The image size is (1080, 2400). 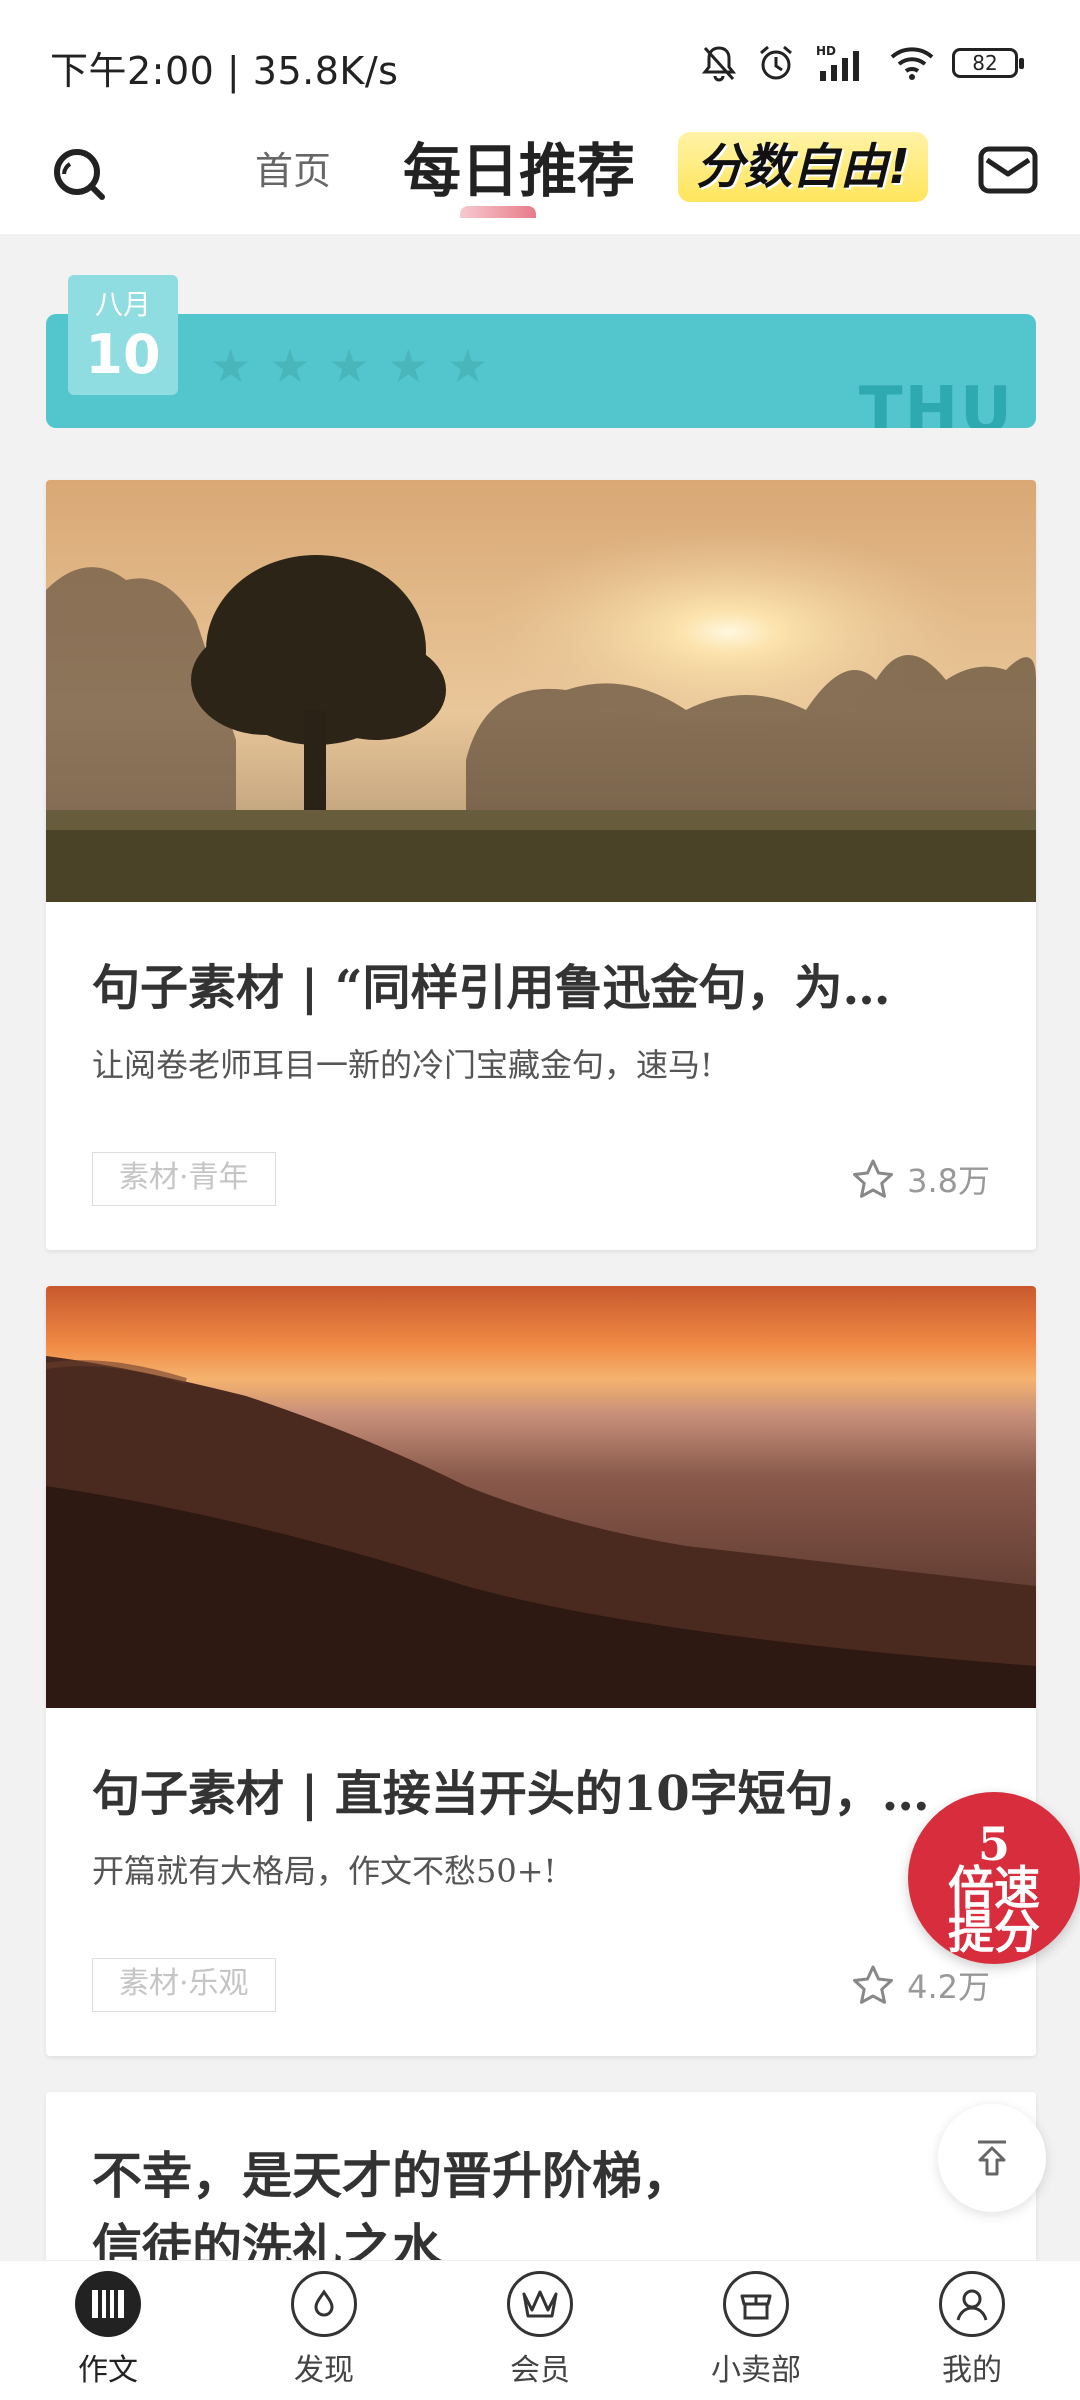 I want to click on date-banner: THU, so click(x=541, y=371).